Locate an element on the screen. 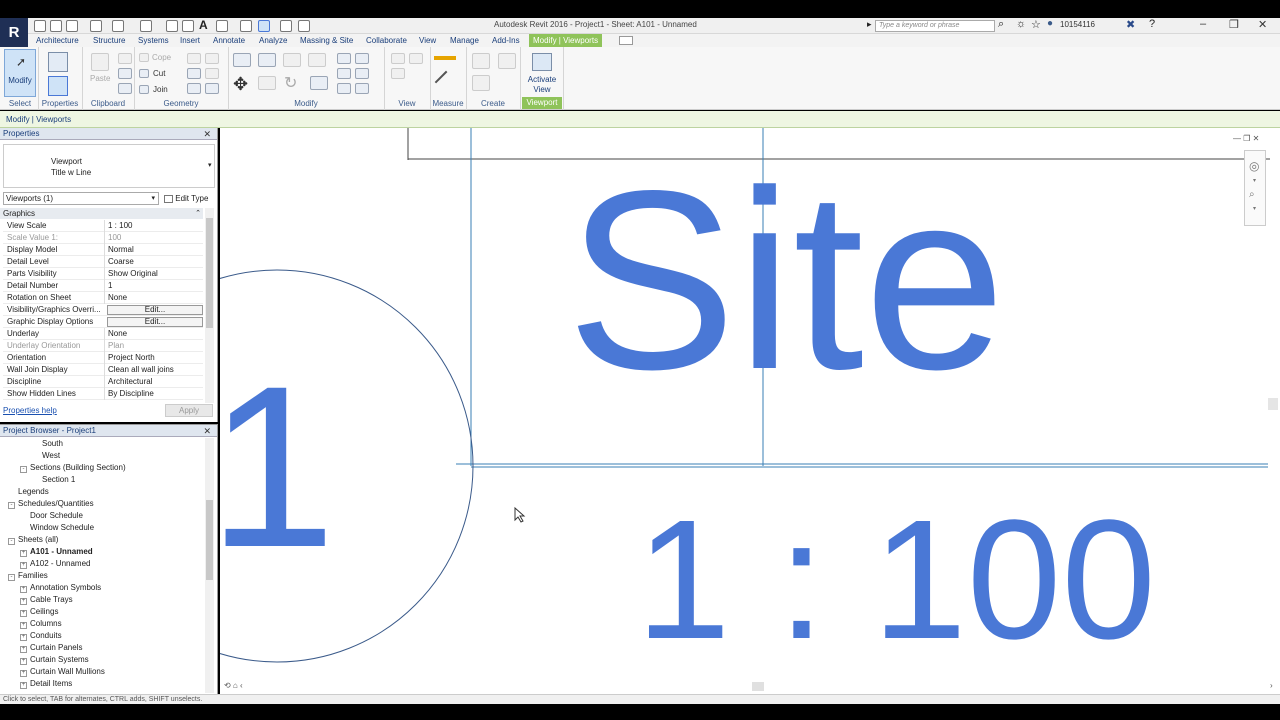  override-icon is located at coordinates (398, 73).